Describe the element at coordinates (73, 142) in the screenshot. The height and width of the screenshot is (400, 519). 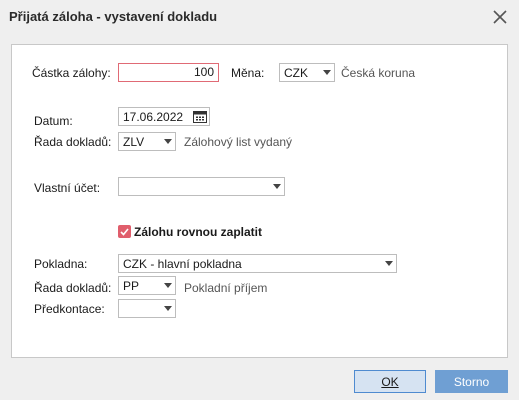
I see `rada-label: Řada dokladů:` at that location.